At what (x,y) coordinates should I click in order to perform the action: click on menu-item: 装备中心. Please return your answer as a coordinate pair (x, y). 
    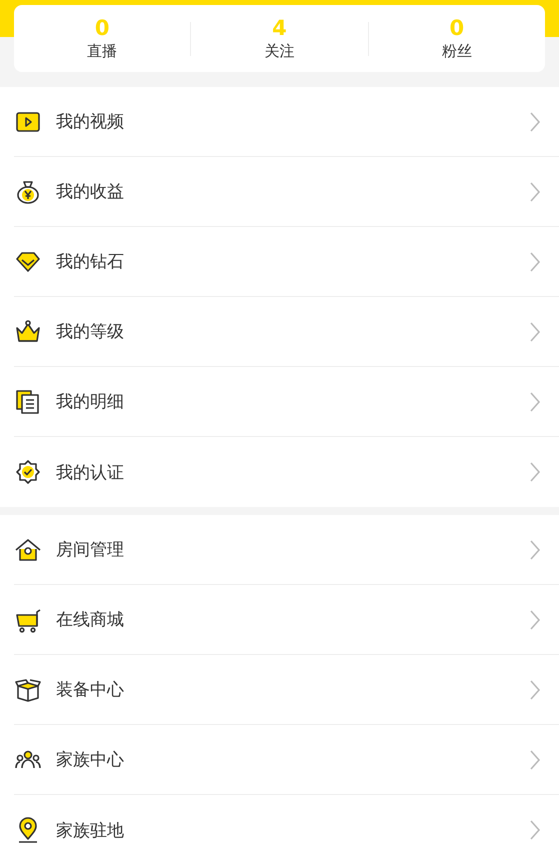
    Looking at the image, I should click on (286, 690).